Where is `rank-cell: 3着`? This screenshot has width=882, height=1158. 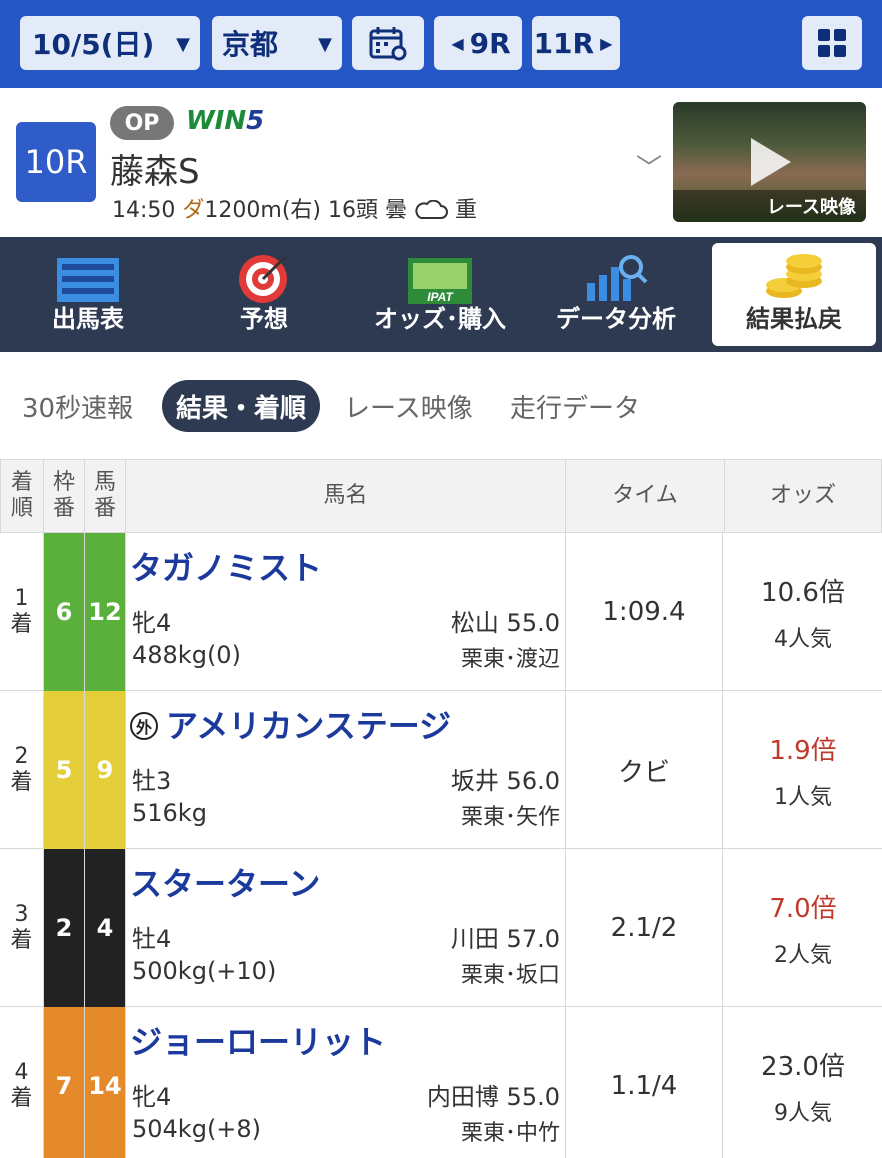
rank-cell: 3着 is located at coordinates (22, 928).